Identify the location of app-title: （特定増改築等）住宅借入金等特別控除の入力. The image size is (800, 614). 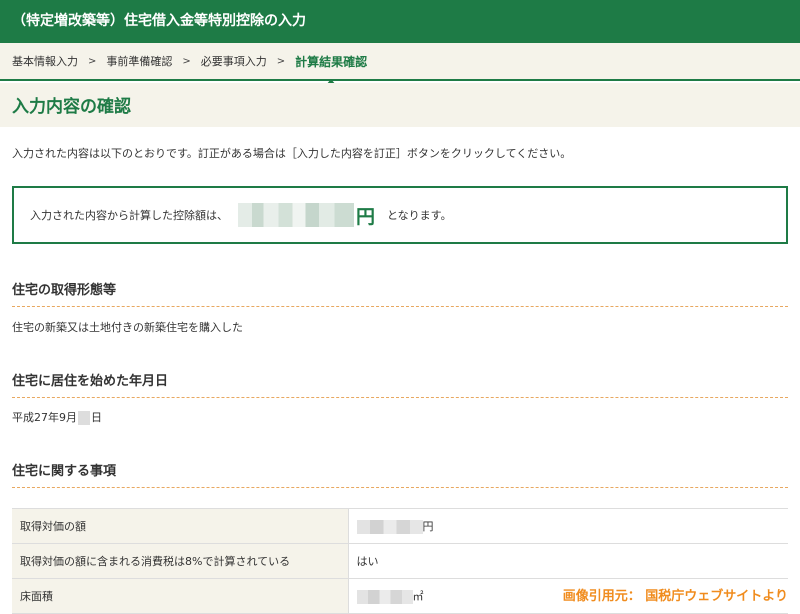
(159, 21).